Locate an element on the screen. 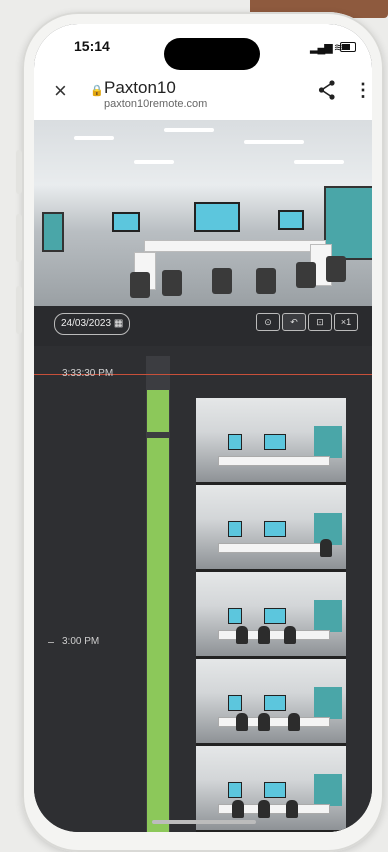 The width and height of the screenshot is (388, 852). phone-volume-down is located at coordinates (19, 310).